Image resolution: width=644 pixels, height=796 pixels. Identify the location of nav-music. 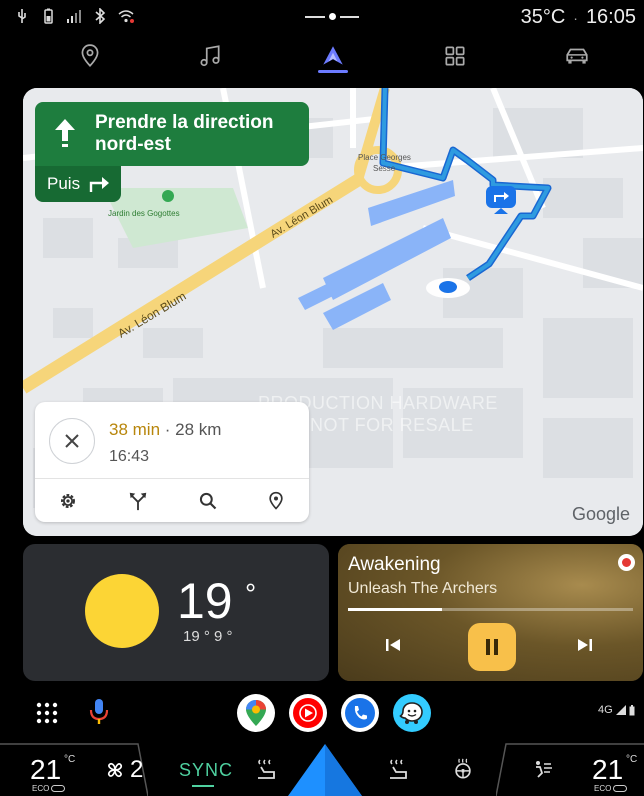
(210, 56).